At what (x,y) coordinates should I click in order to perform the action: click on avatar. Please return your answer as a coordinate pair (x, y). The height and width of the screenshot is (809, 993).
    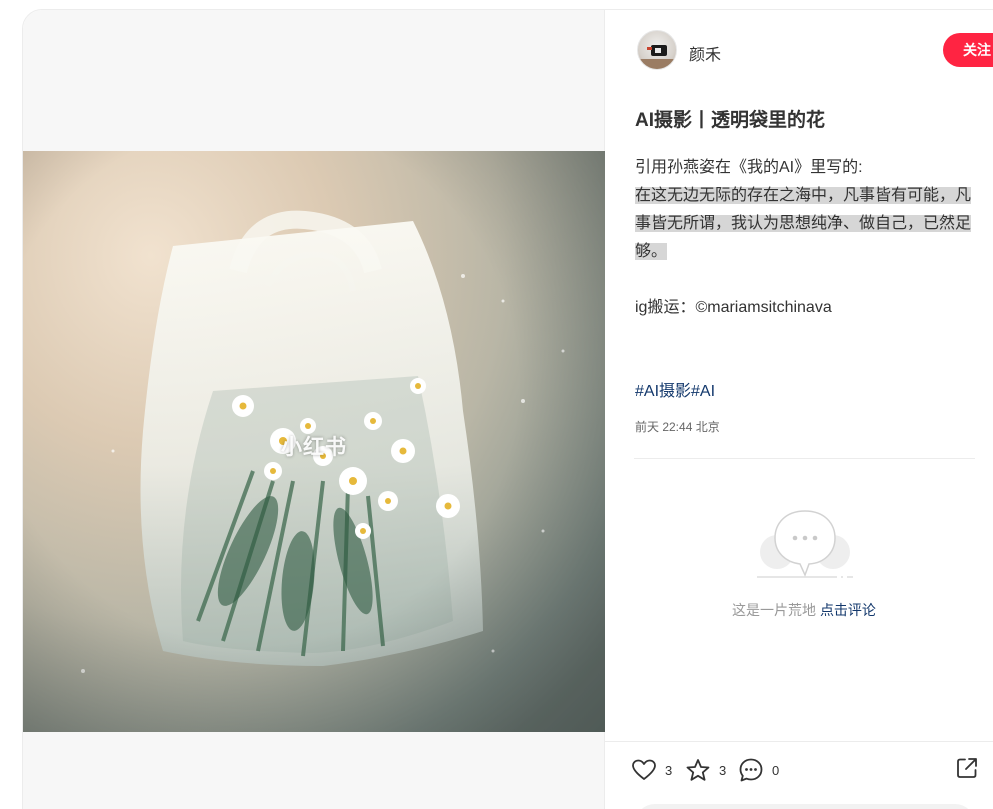
    Looking at the image, I should click on (657, 50).